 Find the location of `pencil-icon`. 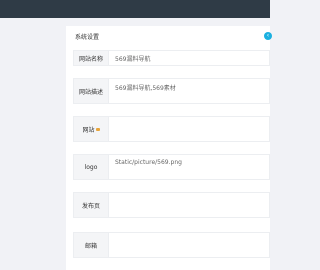

pencil-icon is located at coordinates (97, 129).